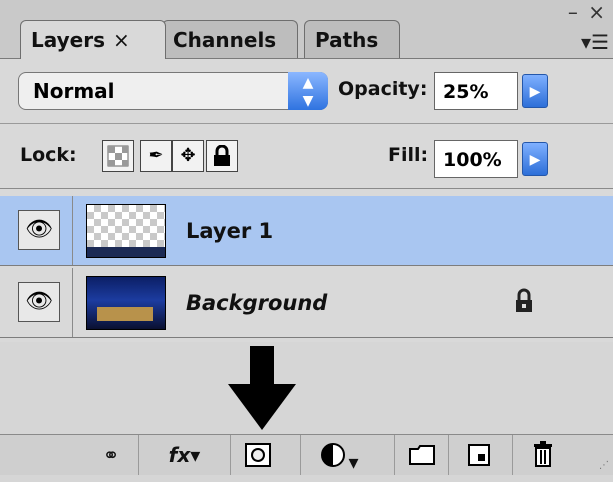  I want to click on tab-channels: Channels, so click(230, 39).